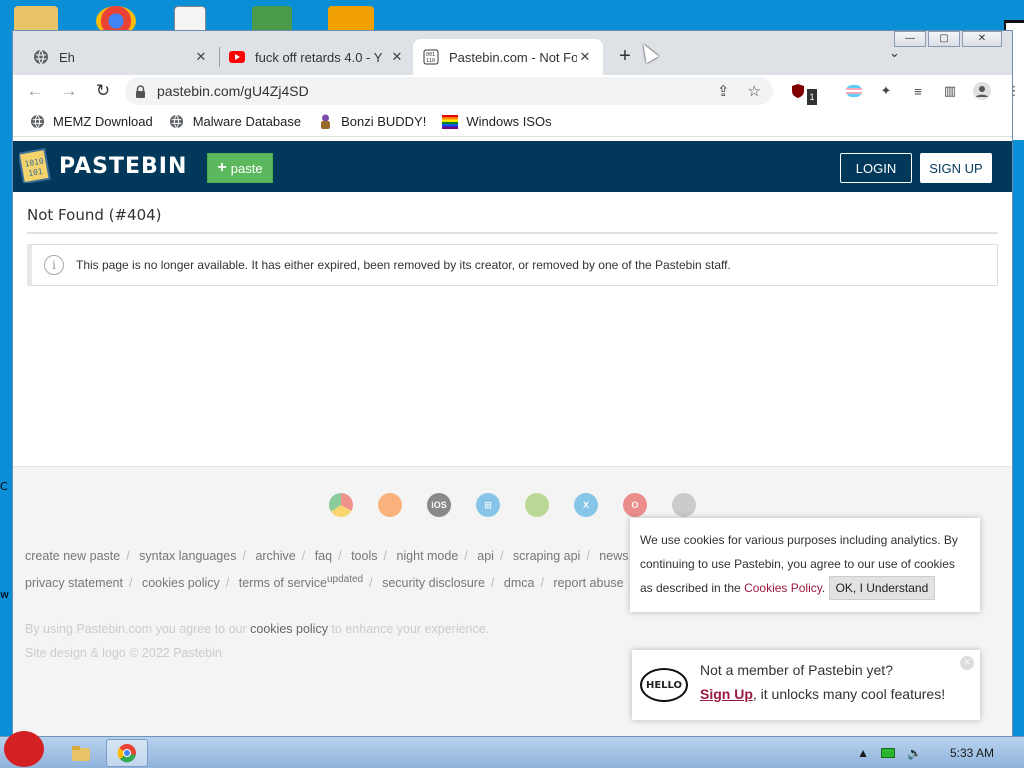 The width and height of the screenshot is (1024, 768). What do you see at coordinates (127, 753) in the screenshot?
I see `taskbar-chrome-icon` at bounding box center [127, 753].